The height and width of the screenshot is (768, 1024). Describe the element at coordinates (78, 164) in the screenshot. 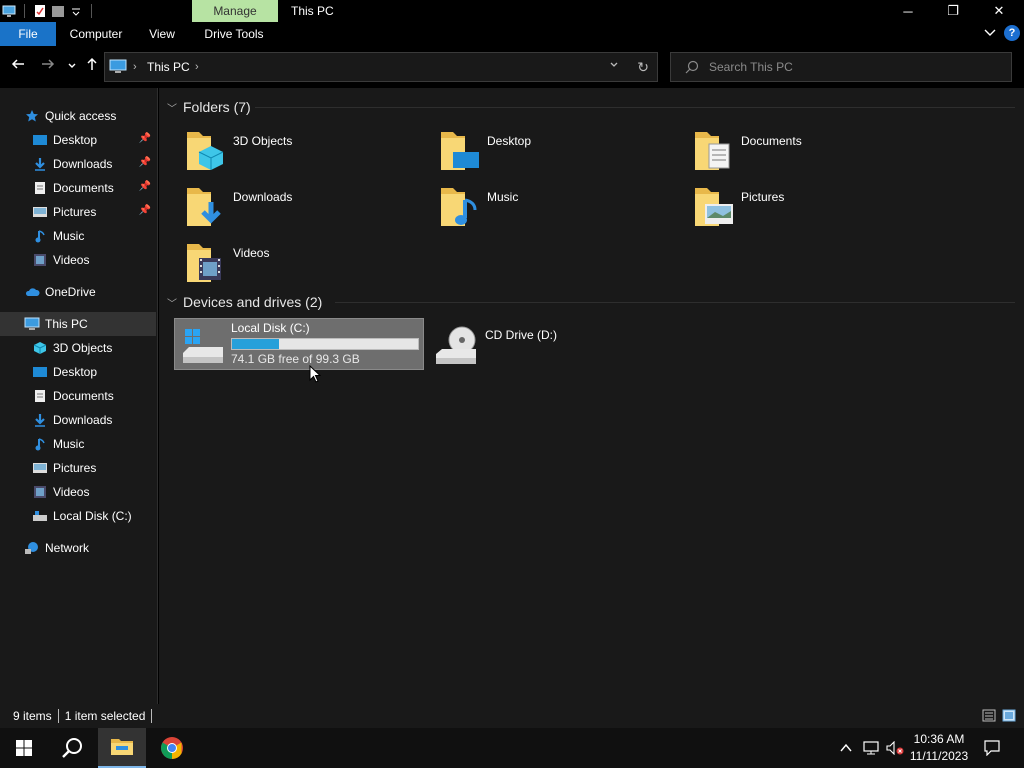

I see `nav-qa-downloads: Downloads 📌` at that location.